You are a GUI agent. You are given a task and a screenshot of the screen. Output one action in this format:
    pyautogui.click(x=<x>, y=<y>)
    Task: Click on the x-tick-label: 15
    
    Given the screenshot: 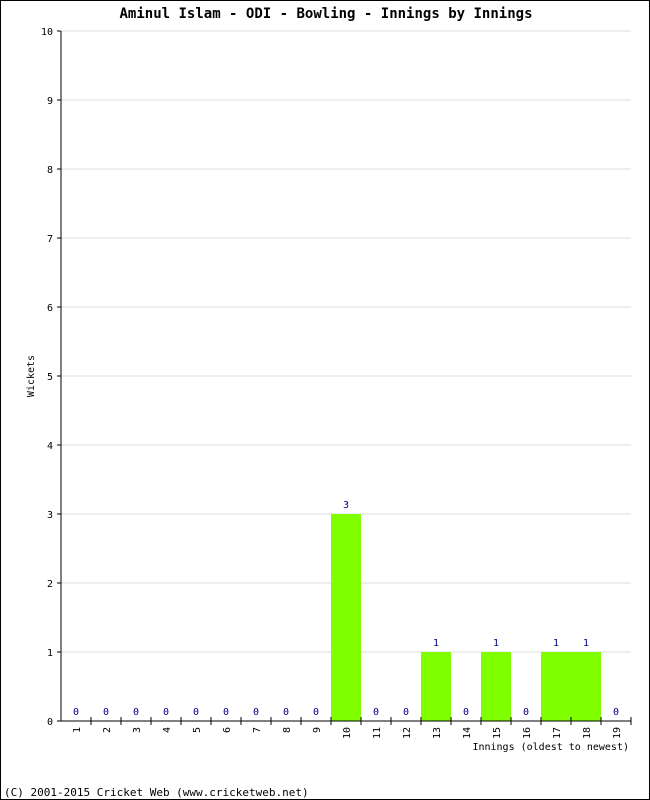 What is the action you would take?
    pyautogui.click(x=497, y=733)
    